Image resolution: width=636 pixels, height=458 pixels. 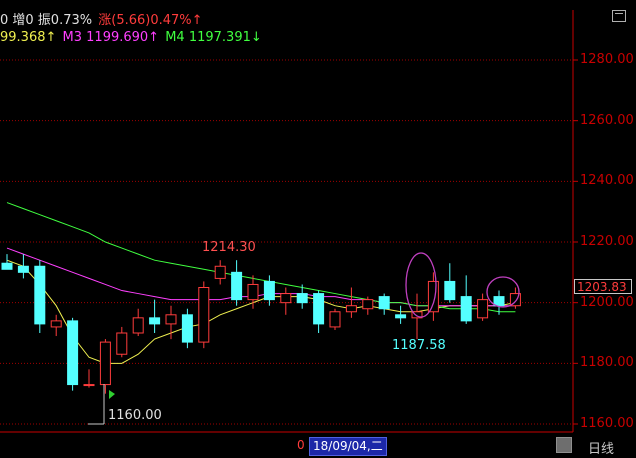 I want to click on hdr2-item: M3 1199.690↑, so click(x=111, y=37).